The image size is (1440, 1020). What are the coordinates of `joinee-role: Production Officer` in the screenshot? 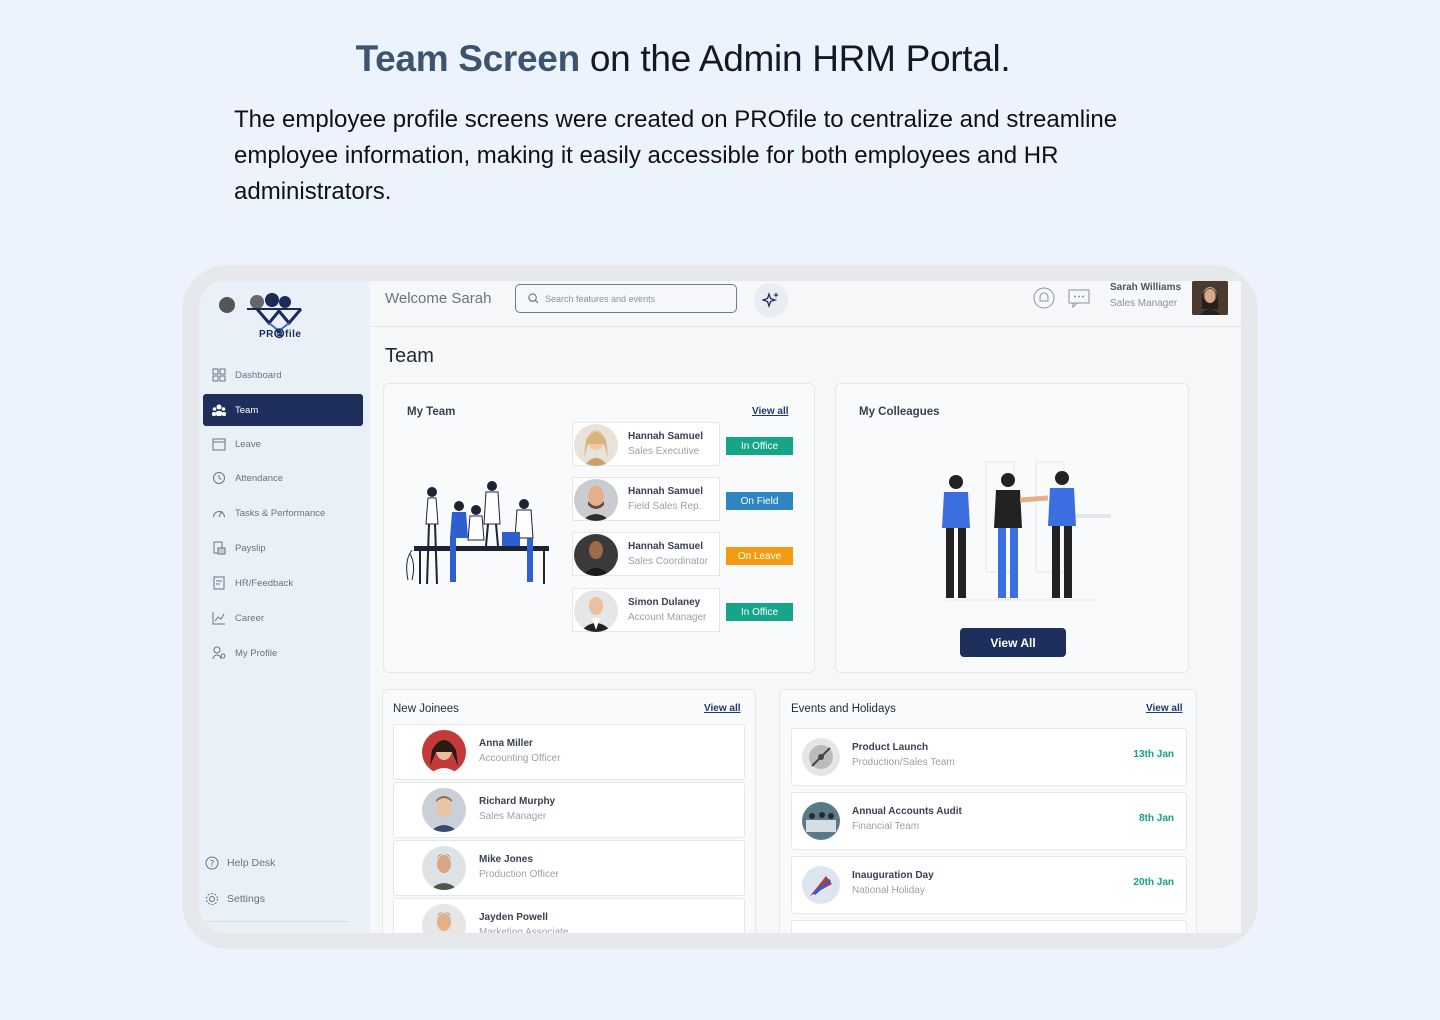 It's located at (519, 874).